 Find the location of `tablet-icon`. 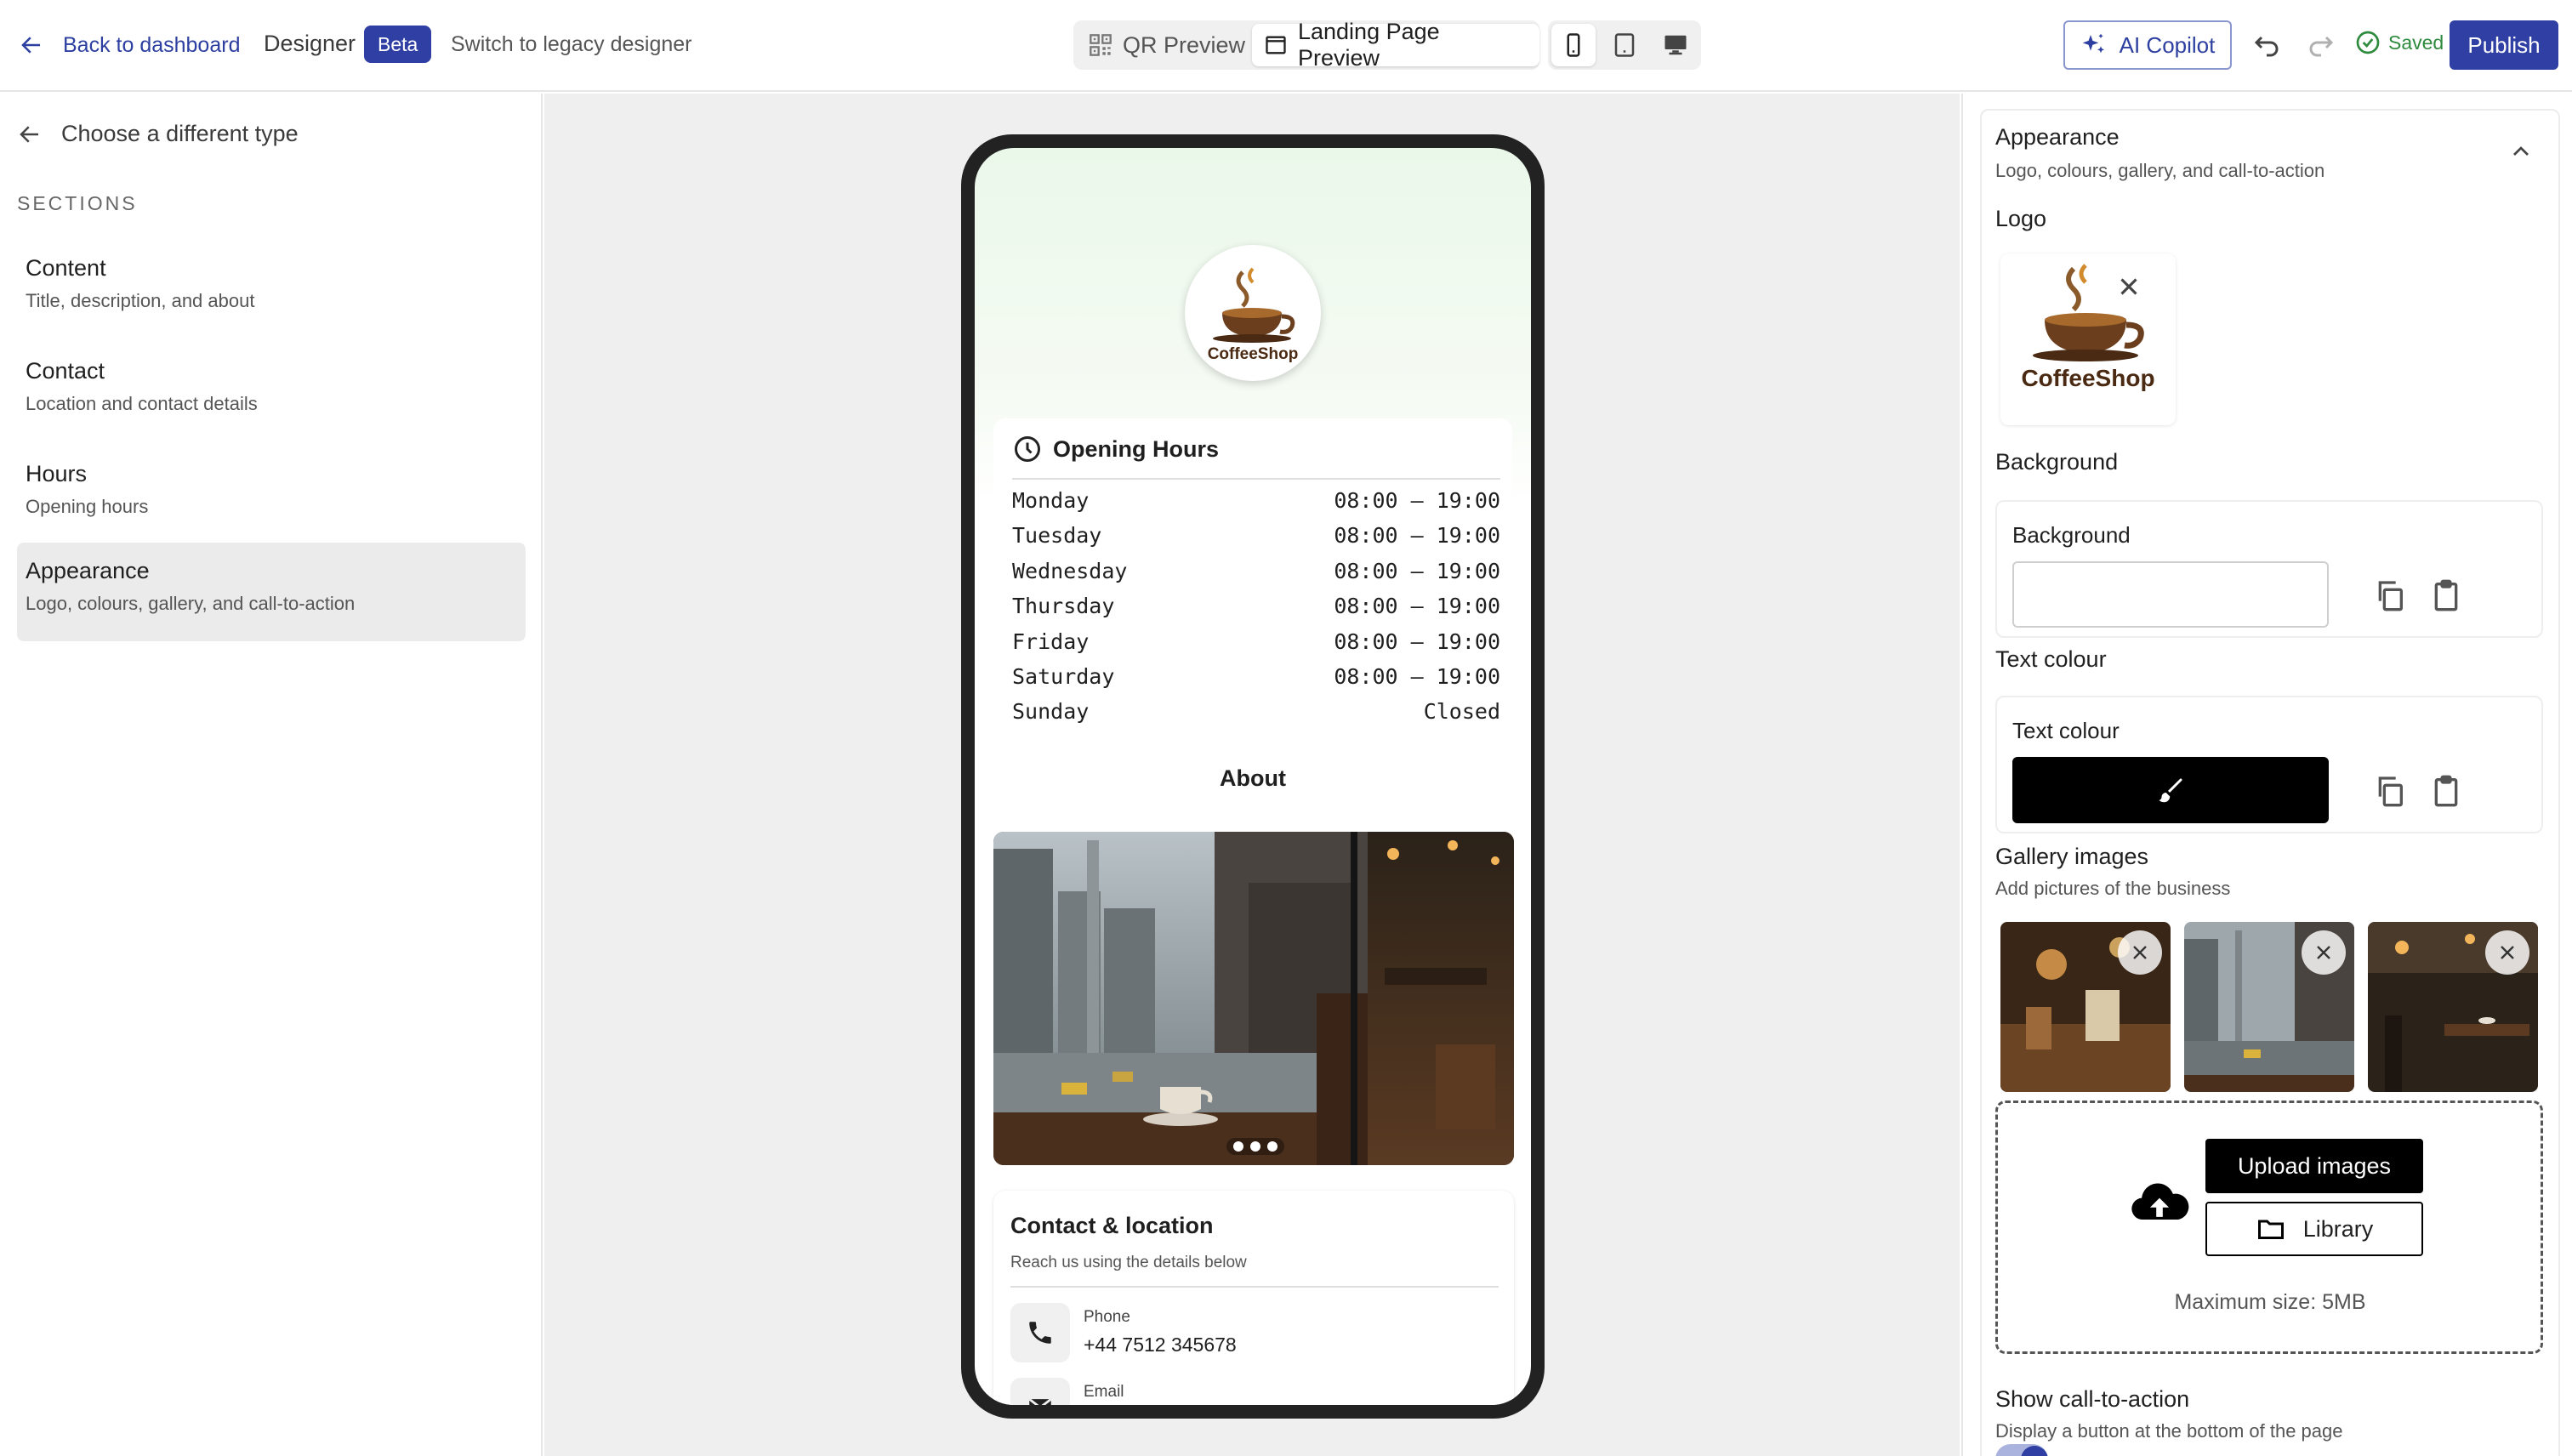

tablet-icon is located at coordinates (1625, 45).